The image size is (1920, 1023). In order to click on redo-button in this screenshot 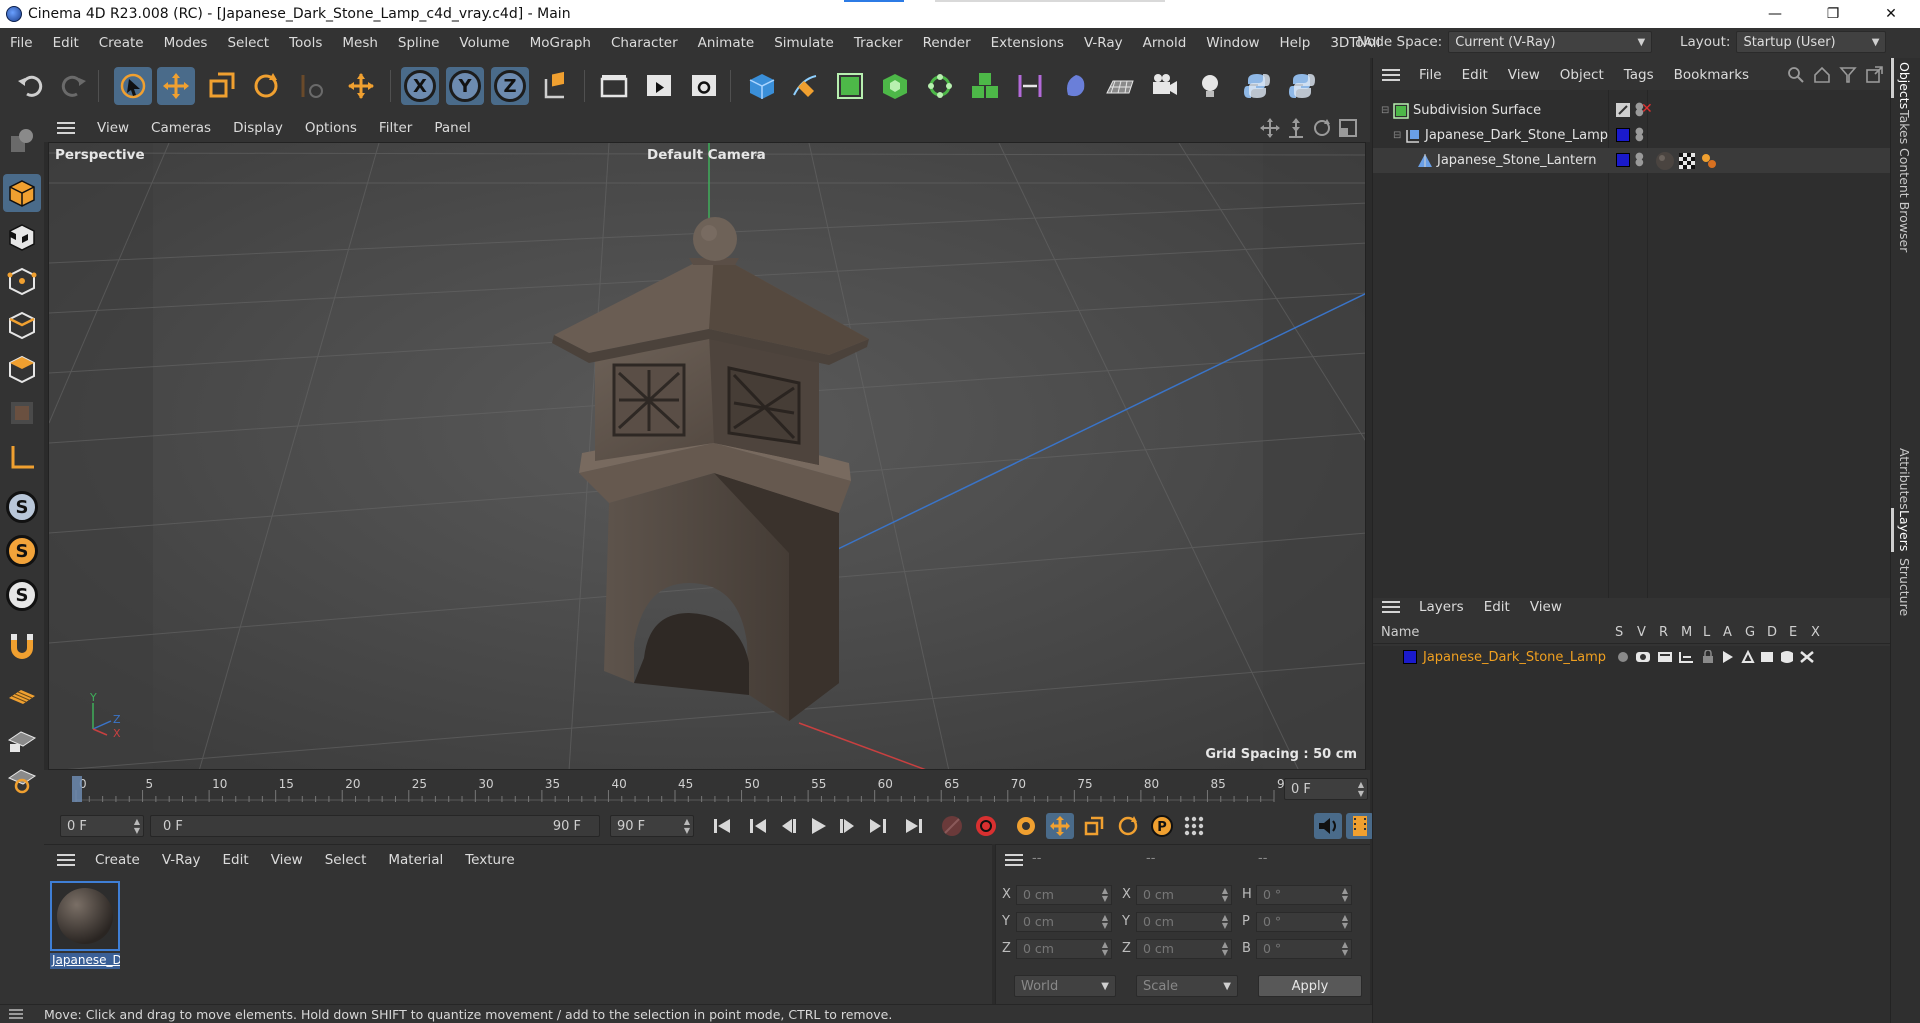, I will do `click(74, 86)`.